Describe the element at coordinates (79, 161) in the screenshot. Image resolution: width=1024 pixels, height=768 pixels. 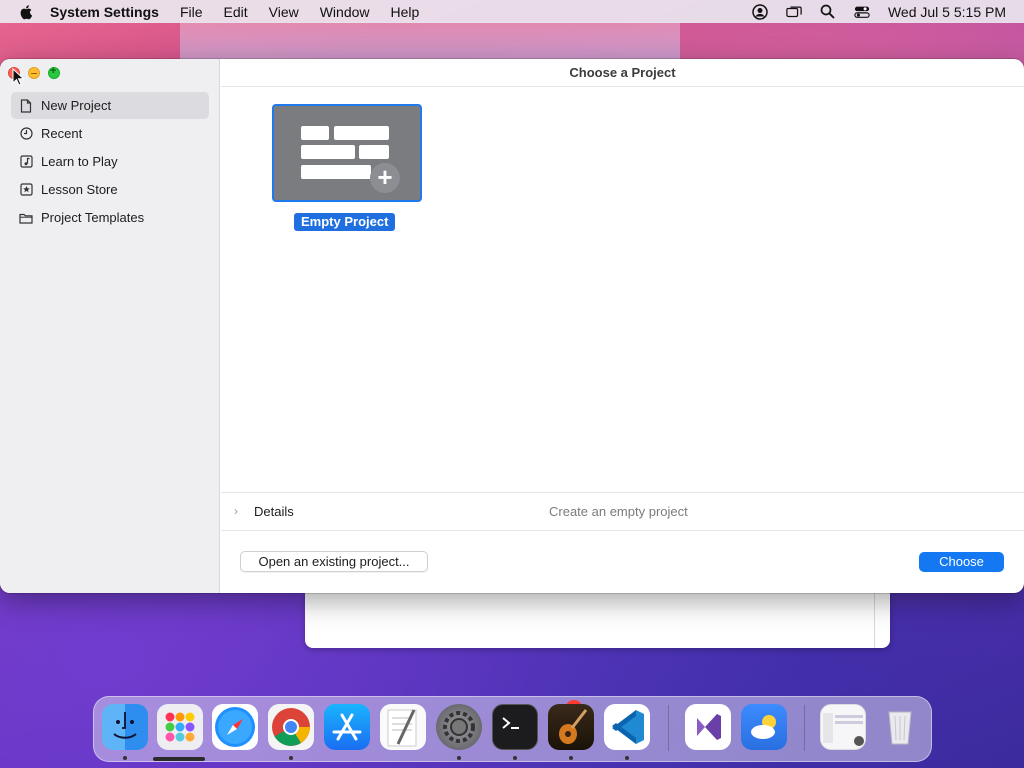
I see `sidebar-item-label: Learn to Play` at that location.